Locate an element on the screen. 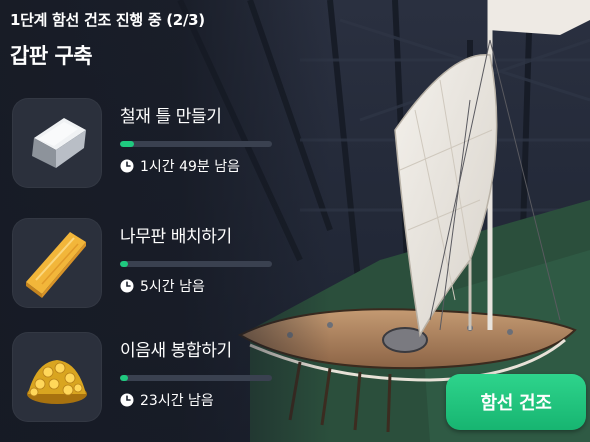 The width and height of the screenshot is (590, 442). section-title: 갑판 구축 is located at coordinates (51, 56).